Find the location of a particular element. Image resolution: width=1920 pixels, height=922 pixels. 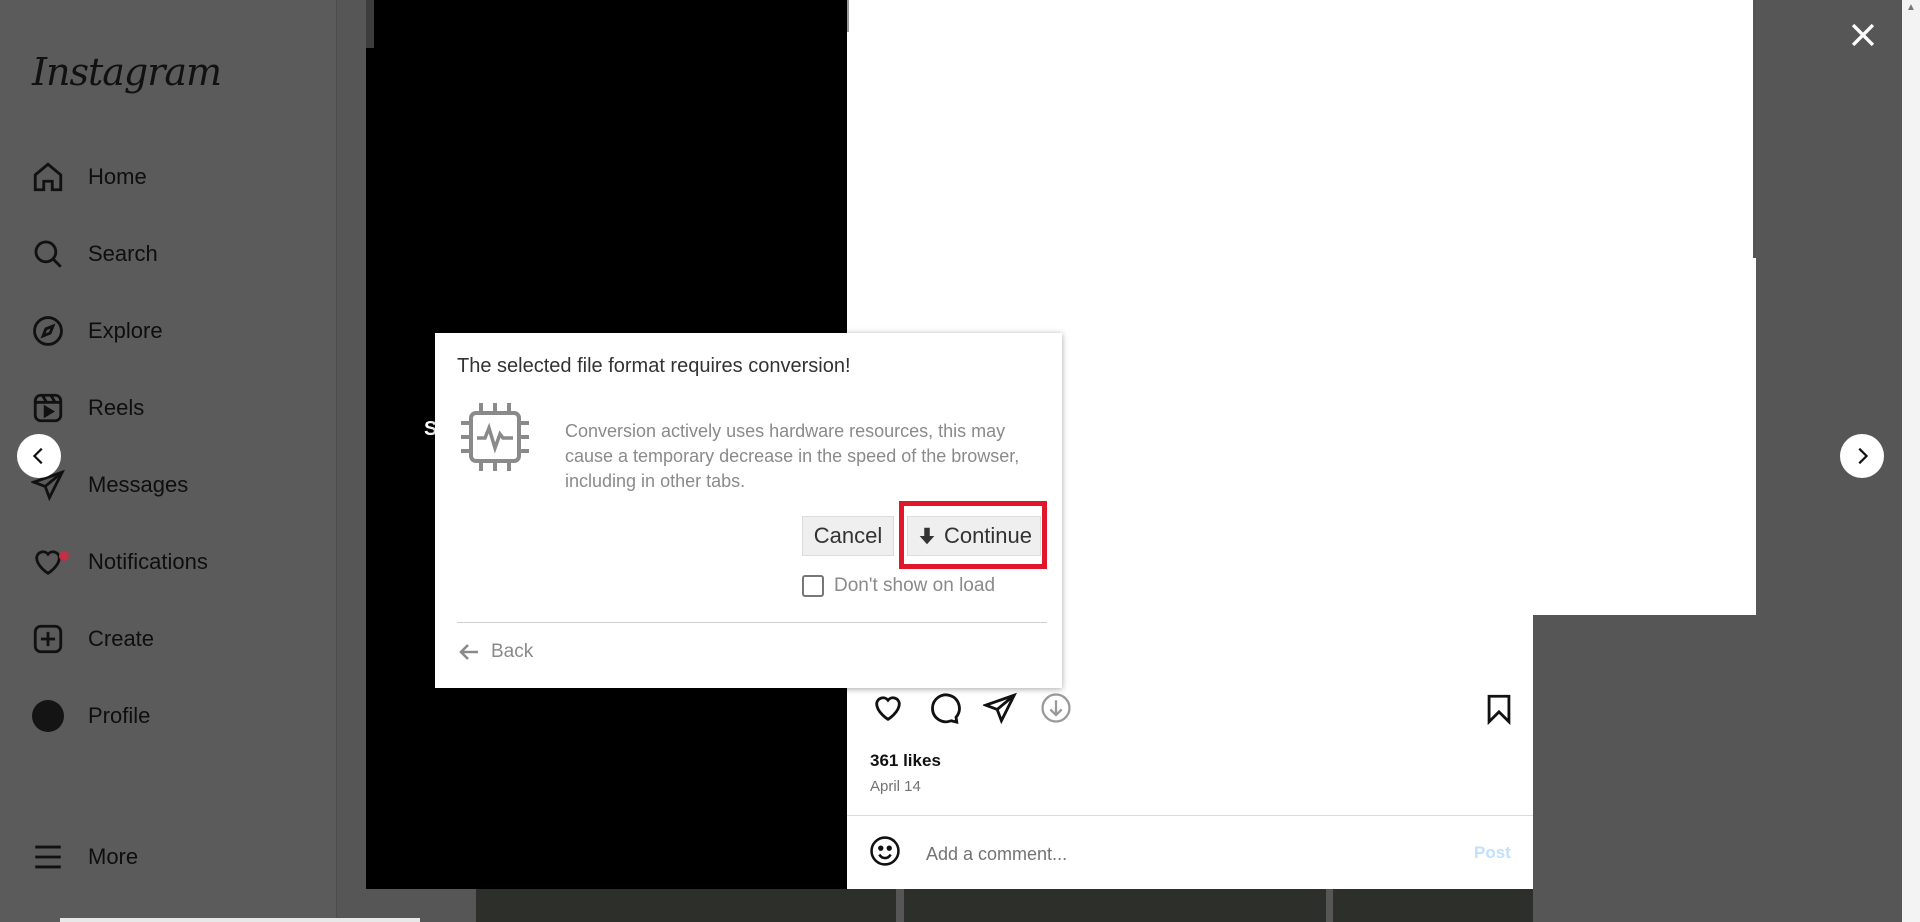

compass-icon is located at coordinates (48, 331).